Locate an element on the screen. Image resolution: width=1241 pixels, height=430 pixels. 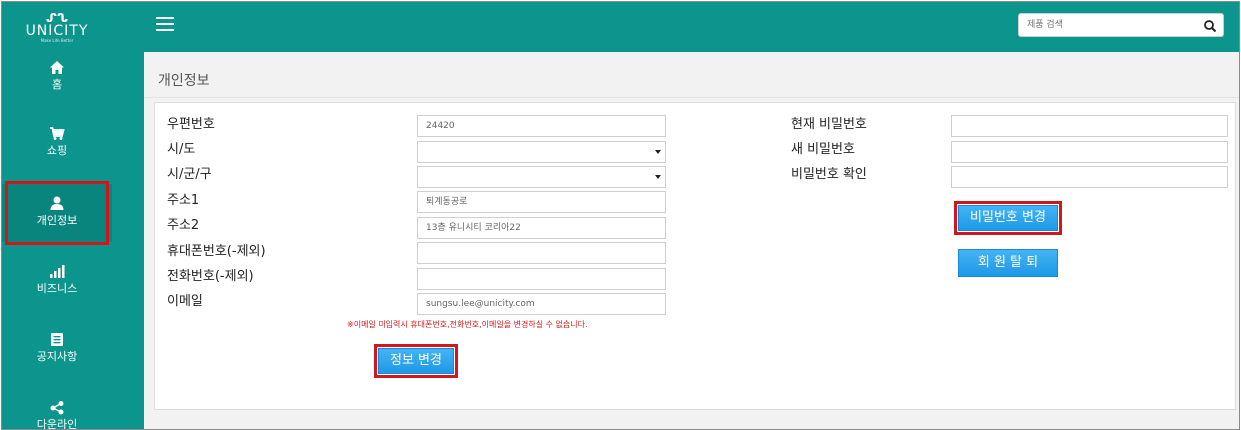
menu-toggle-icon is located at coordinates (165, 25).